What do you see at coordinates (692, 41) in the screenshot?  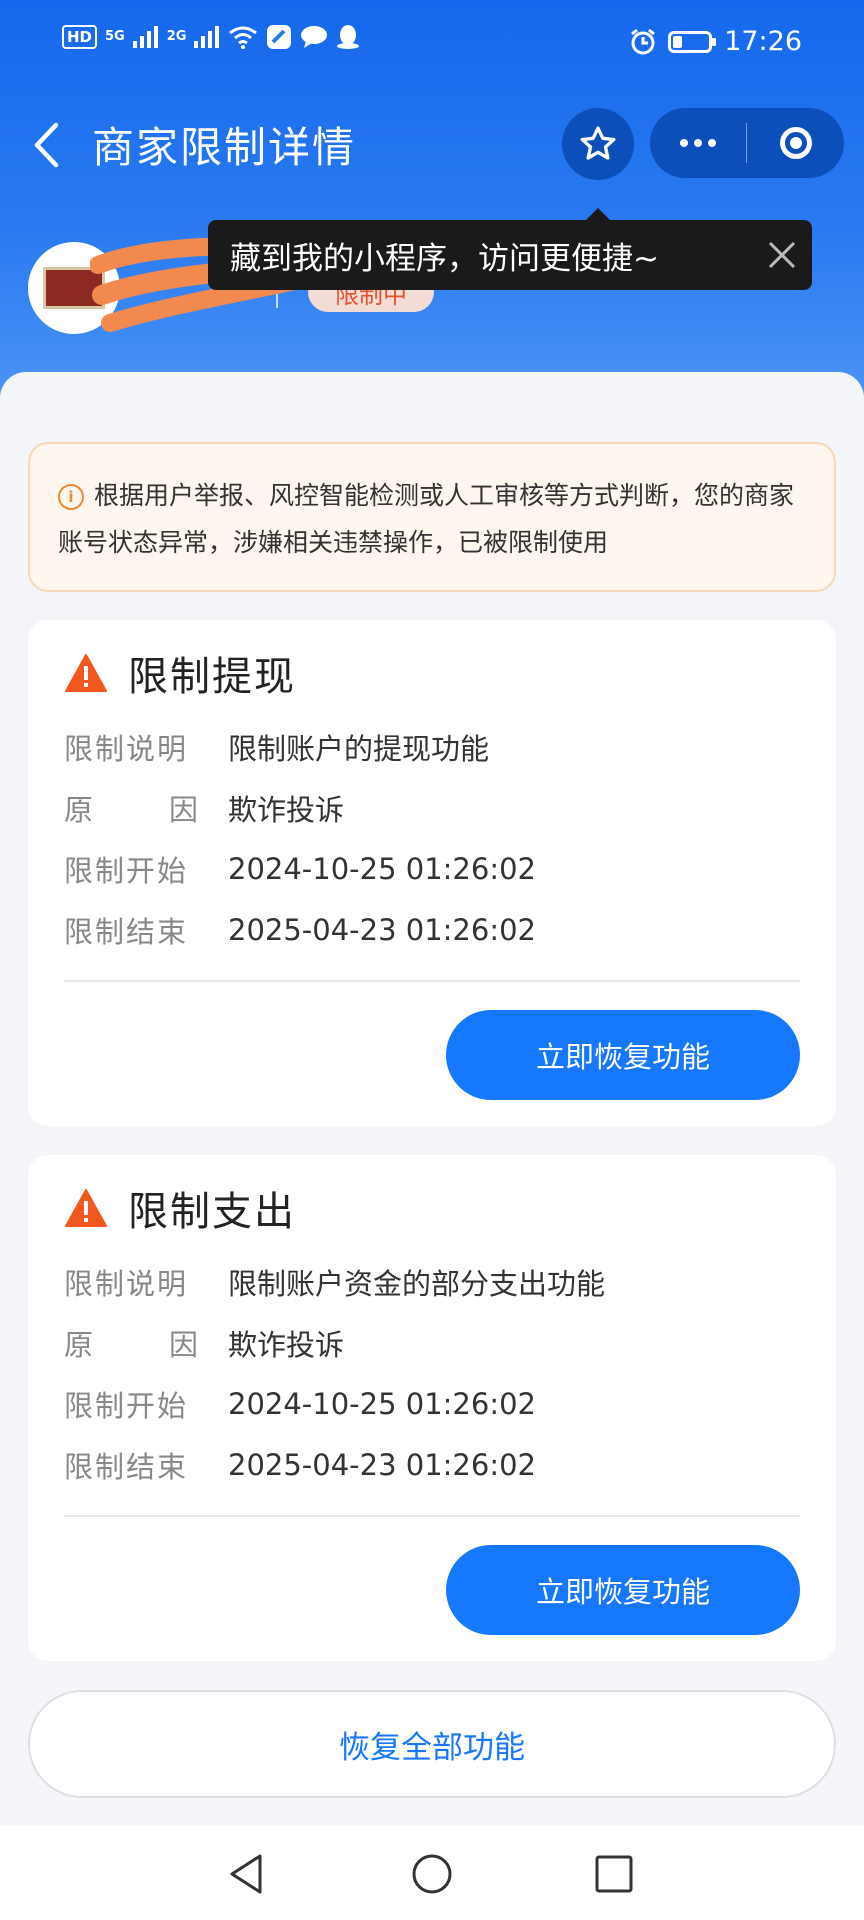 I see `battery-icon` at bounding box center [692, 41].